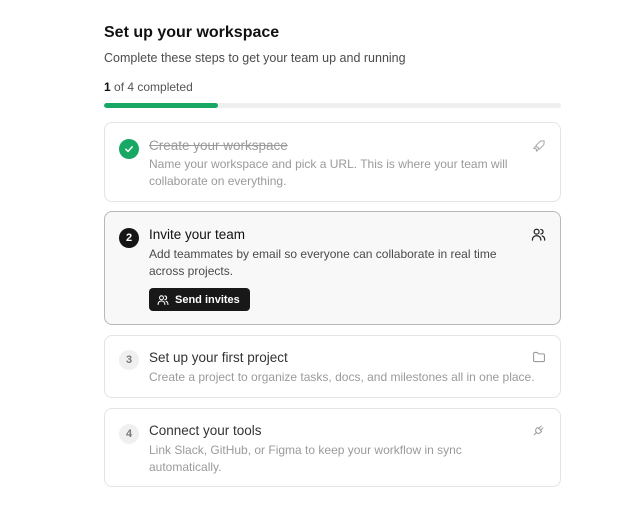 This screenshot has width=640, height=507. I want to click on step-number-badge: 2, so click(129, 238).